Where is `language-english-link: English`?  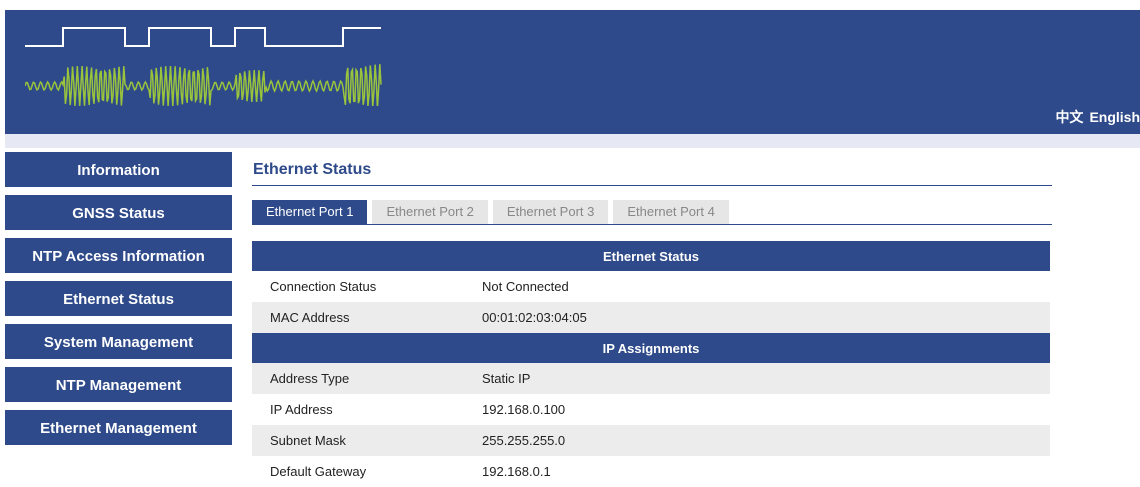
language-english-link: English is located at coordinates (1114, 117).